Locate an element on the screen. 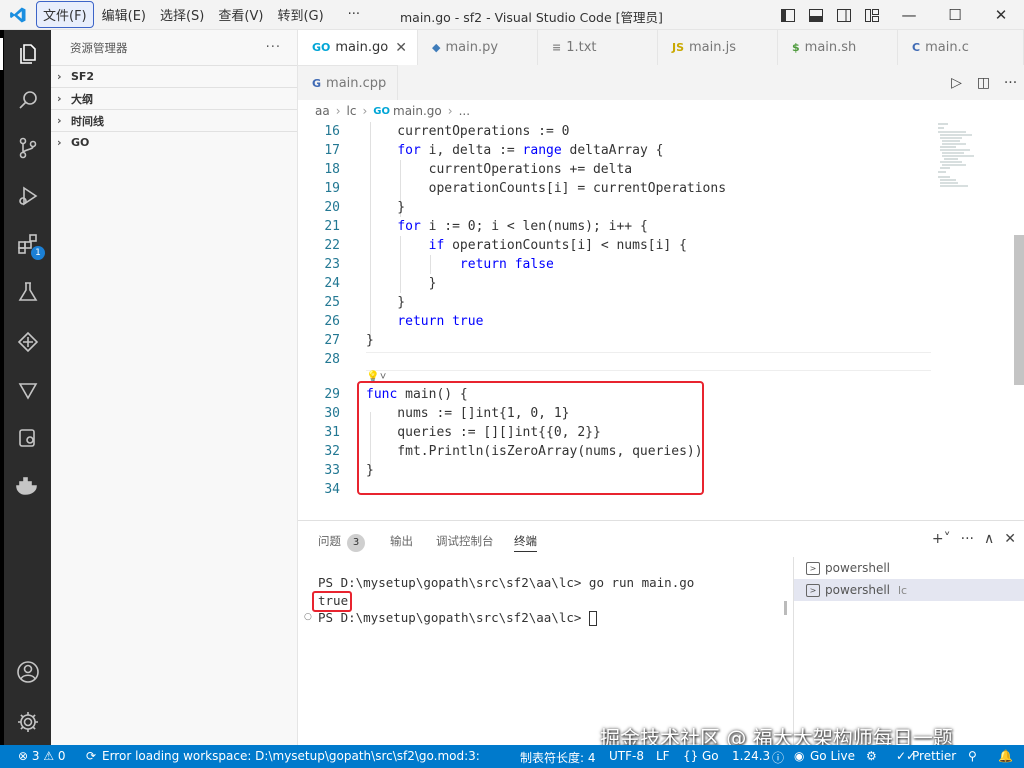 The image size is (1024, 768). close-window-icon: ✕ is located at coordinates (1001, 15).